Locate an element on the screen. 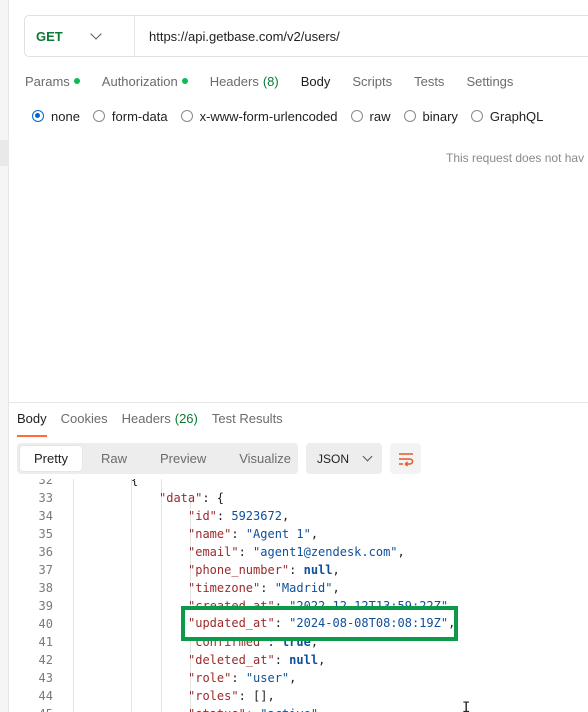 This screenshot has height=712, width=588. code-line: 32 { is located at coordinates (298, 484).